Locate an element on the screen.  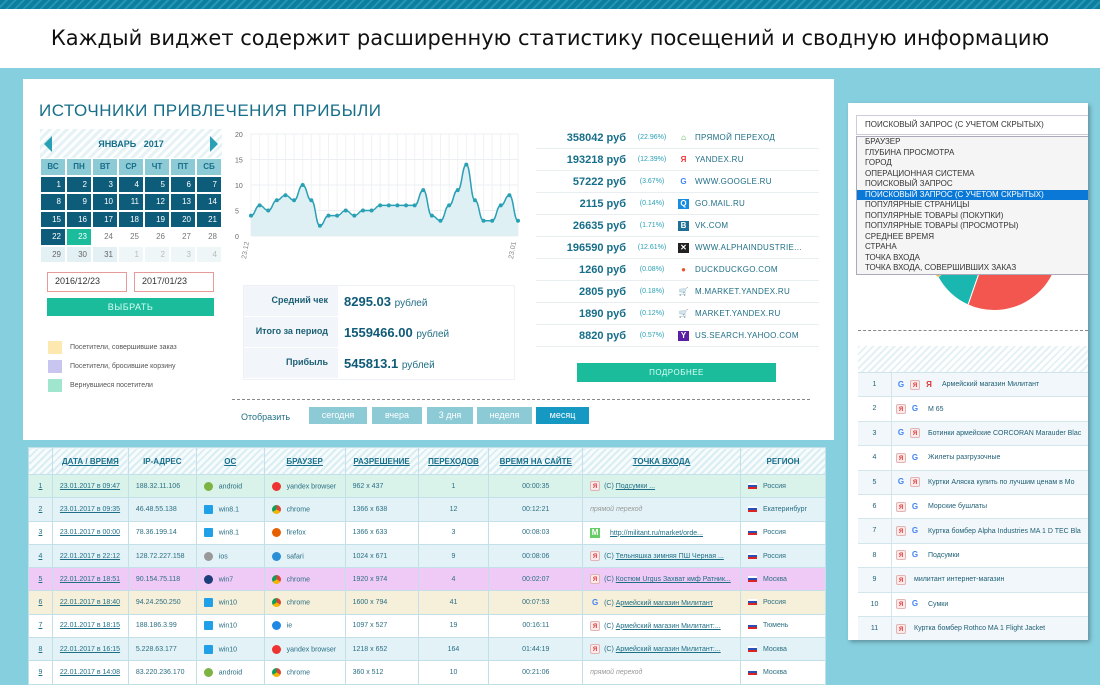
calendar-day: 10 is located at coordinates (105, 202).